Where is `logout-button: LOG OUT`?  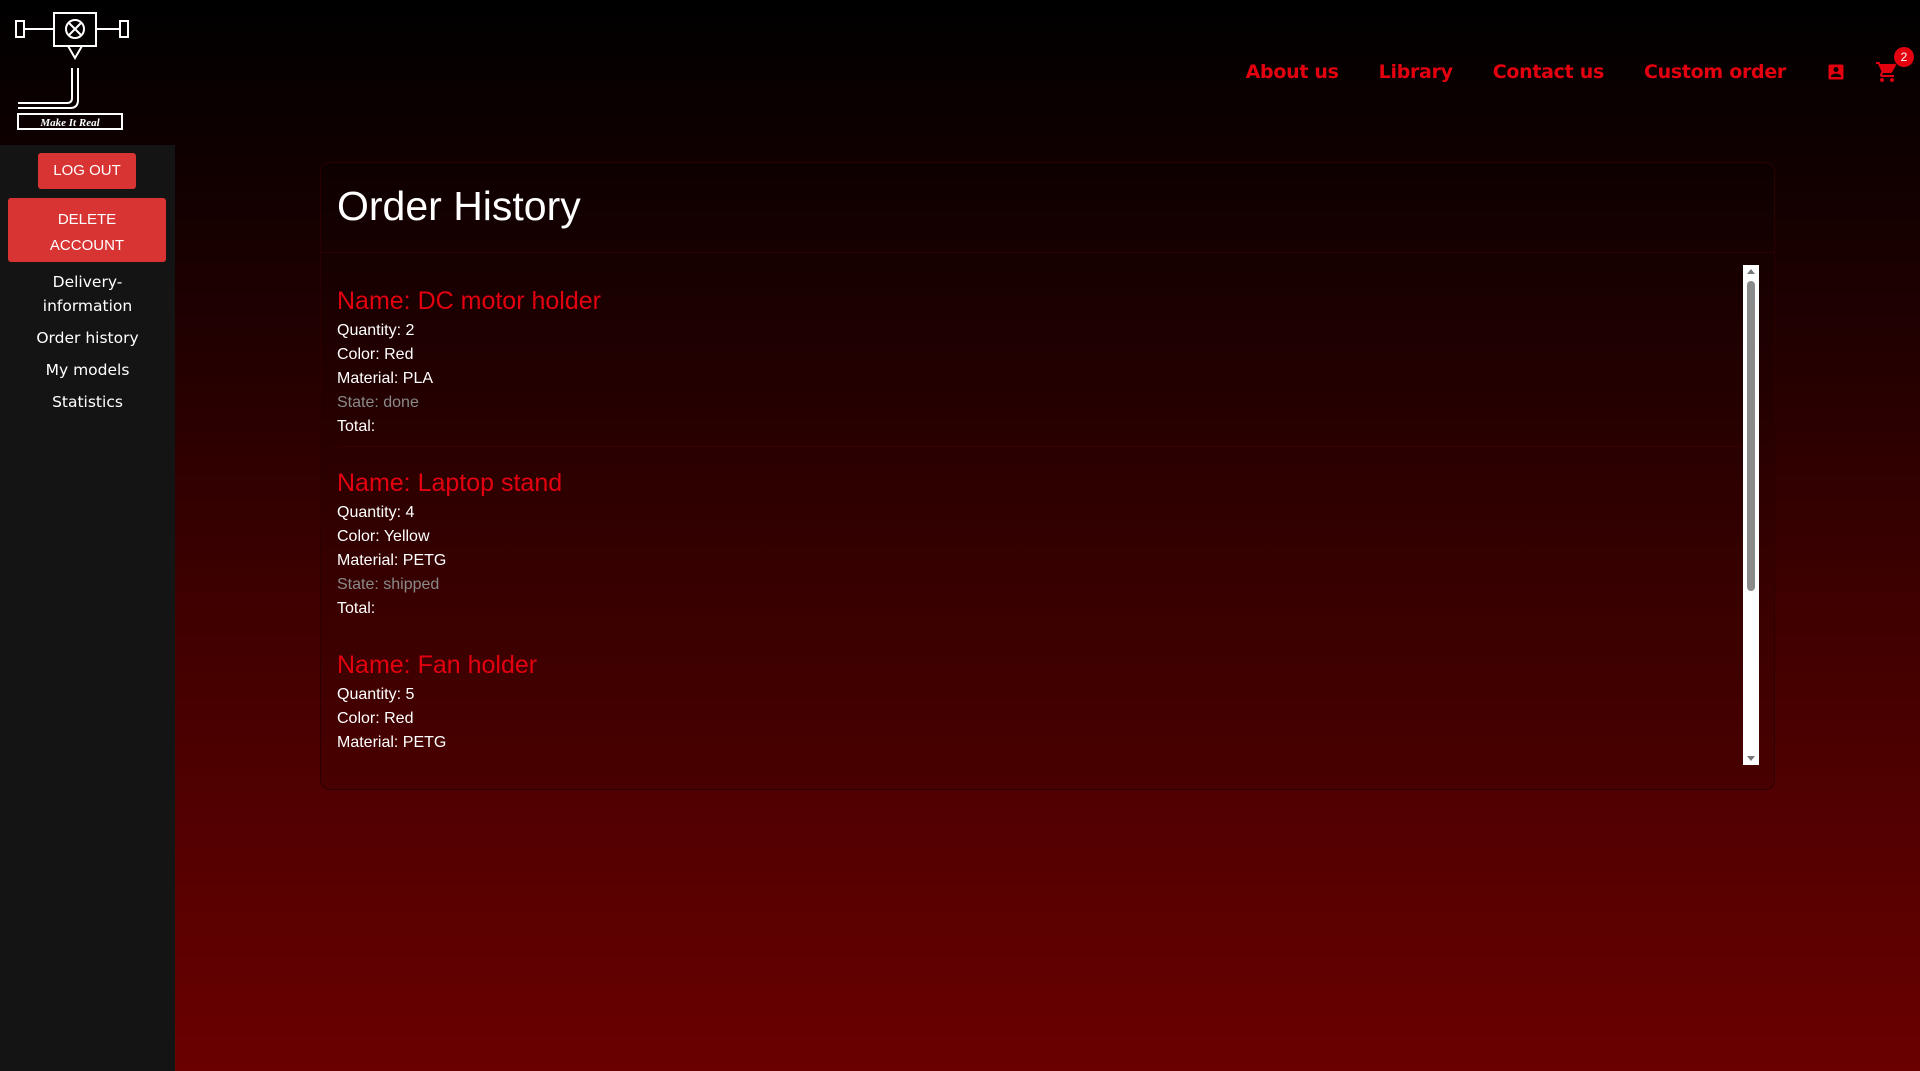
logout-button: LOG OUT is located at coordinates (87, 171).